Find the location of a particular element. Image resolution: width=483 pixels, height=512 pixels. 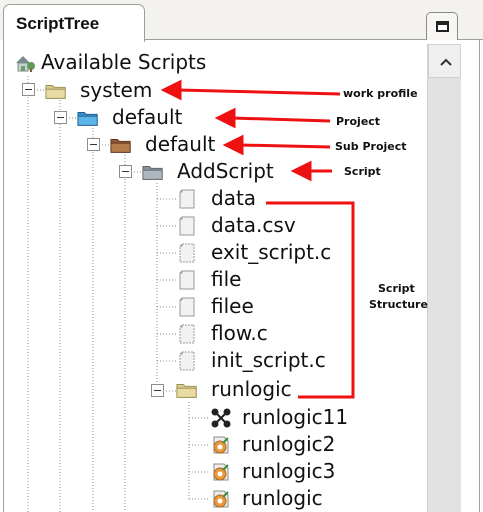

file-label: data is located at coordinates (234, 198).